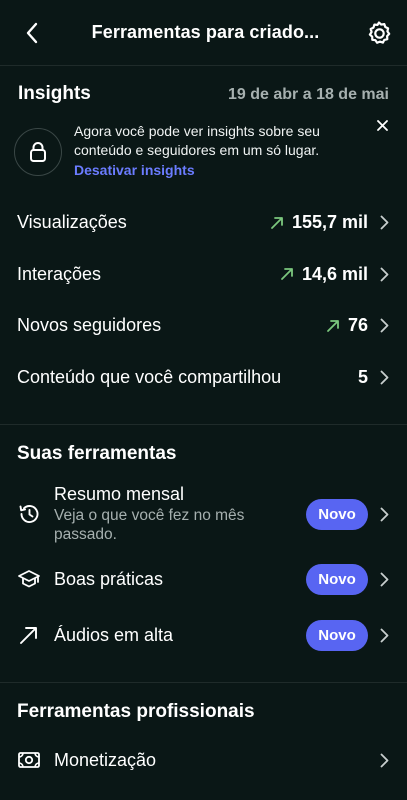  Describe the element at coordinates (89, 325) in the screenshot. I see `metric-label: Novos seguidores` at that location.